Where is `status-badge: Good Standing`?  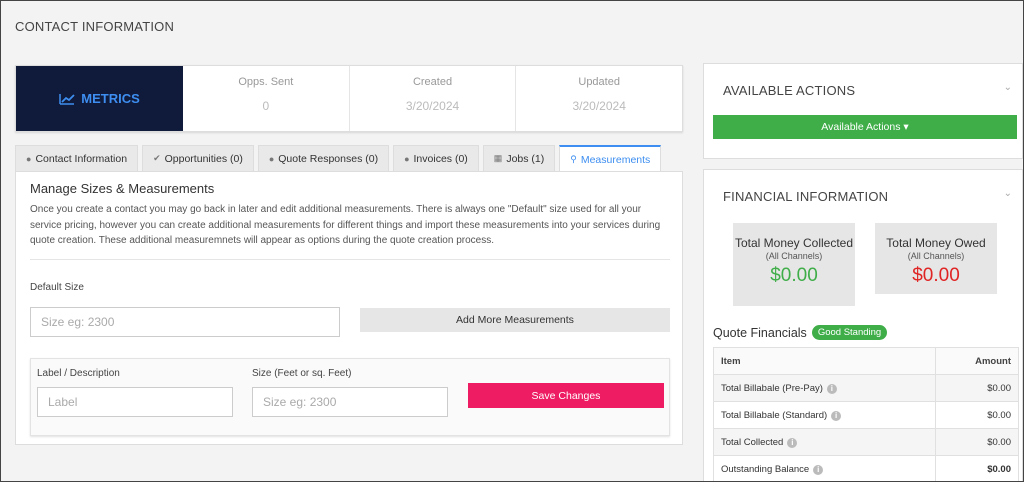
status-badge: Good Standing is located at coordinates (849, 332).